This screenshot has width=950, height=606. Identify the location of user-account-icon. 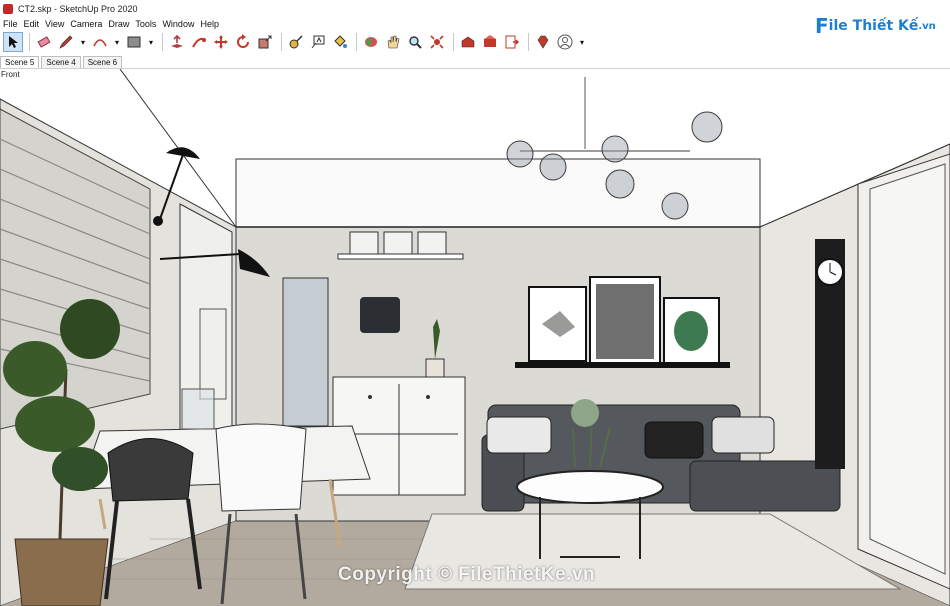
(565, 42).